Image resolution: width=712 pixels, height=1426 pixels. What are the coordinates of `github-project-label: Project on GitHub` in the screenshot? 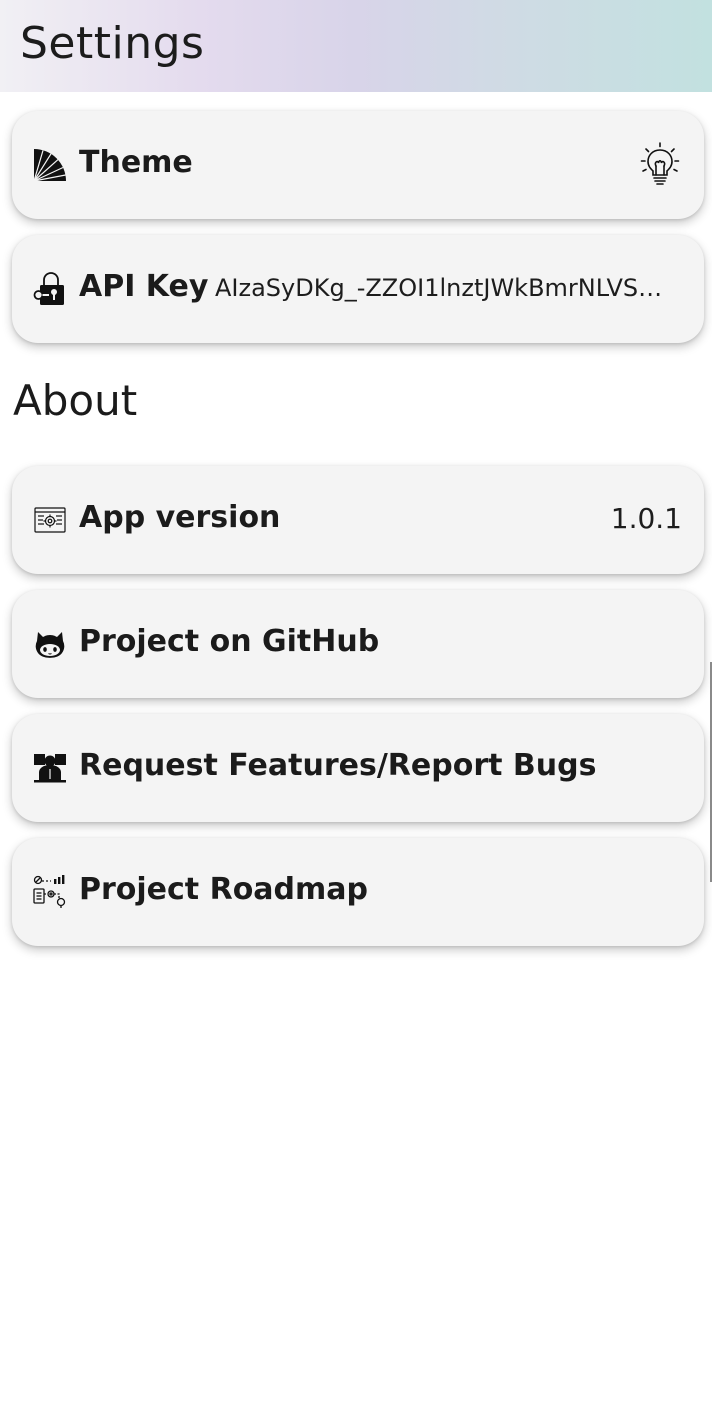 It's located at (229, 641).